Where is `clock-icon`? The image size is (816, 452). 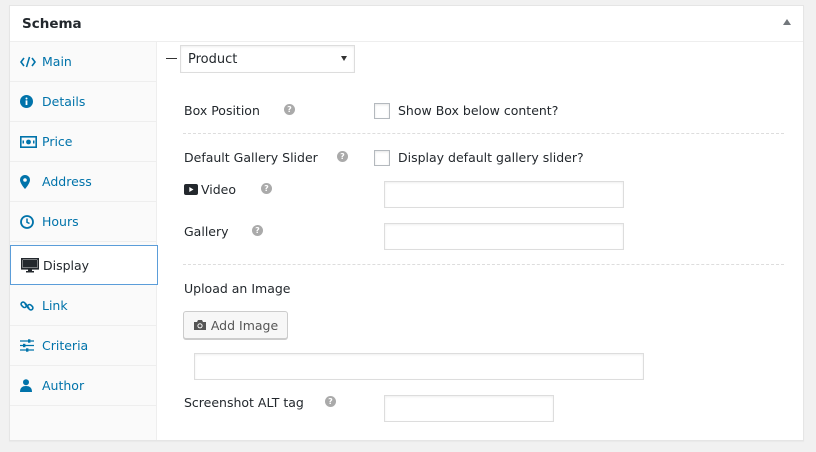
clock-icon is located at coordinates (30, 221).